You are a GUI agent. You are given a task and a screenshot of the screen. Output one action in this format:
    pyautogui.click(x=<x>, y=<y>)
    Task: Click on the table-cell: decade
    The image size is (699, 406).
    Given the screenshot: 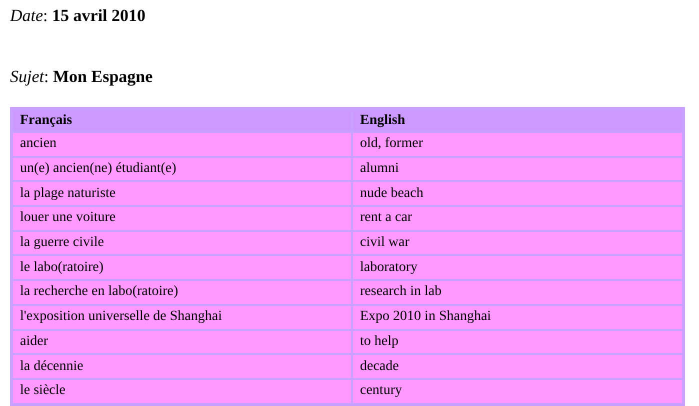 What is the action you would take?
    pyautogui.click(x=517, y=366)
    